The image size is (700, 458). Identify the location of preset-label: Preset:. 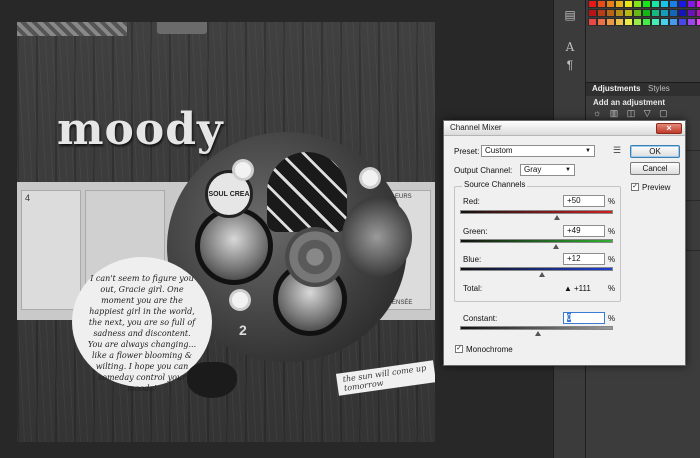
(467, 151).